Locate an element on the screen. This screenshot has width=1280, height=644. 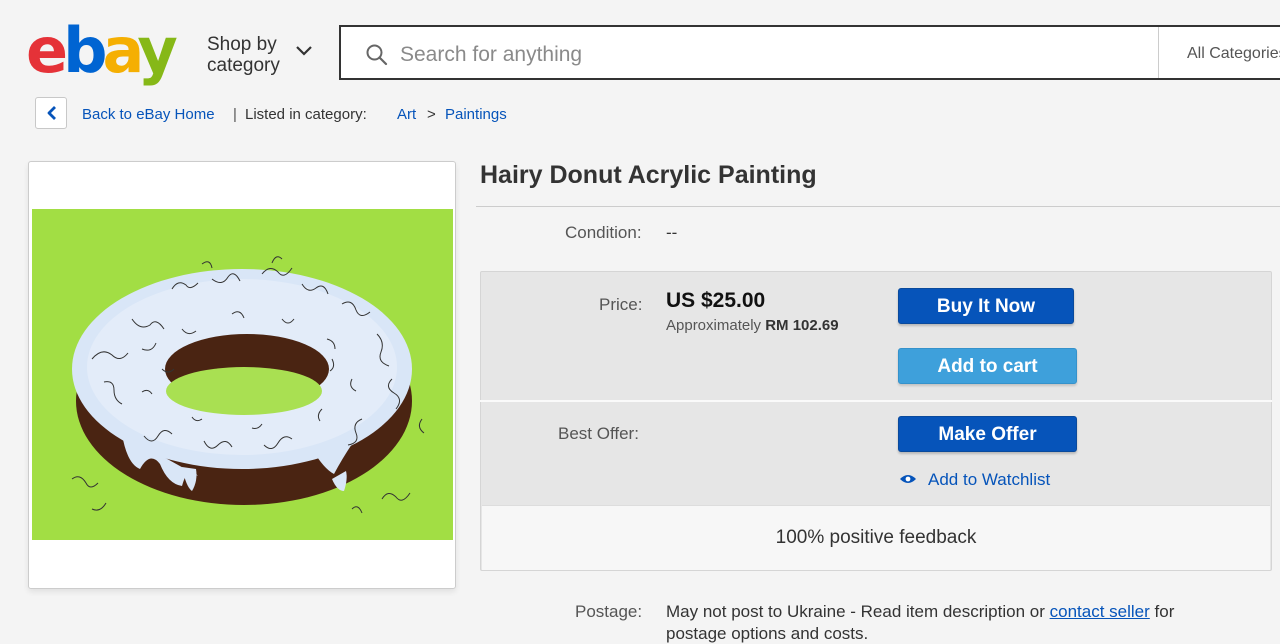
back-to-home-link: Back to eBay Home is located at coordinates (148, 114).